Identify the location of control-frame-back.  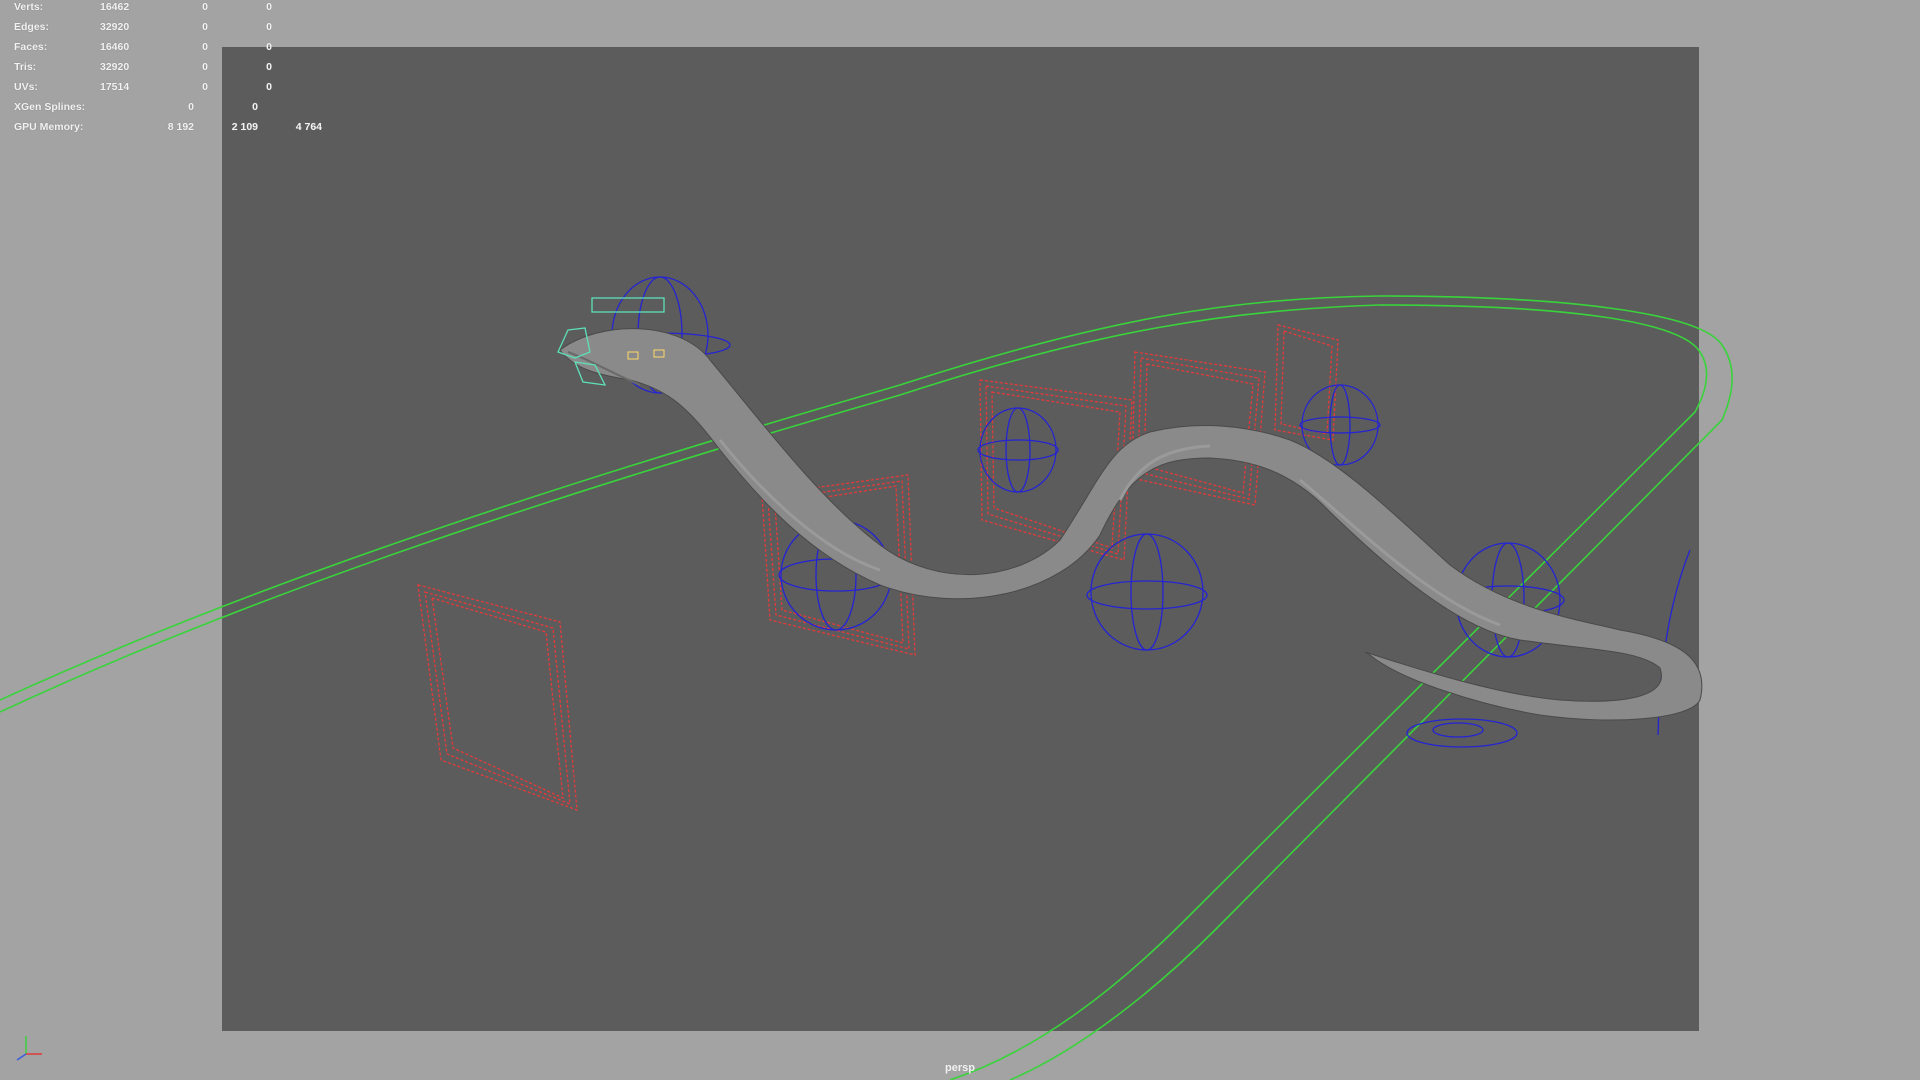
(1306, 382).